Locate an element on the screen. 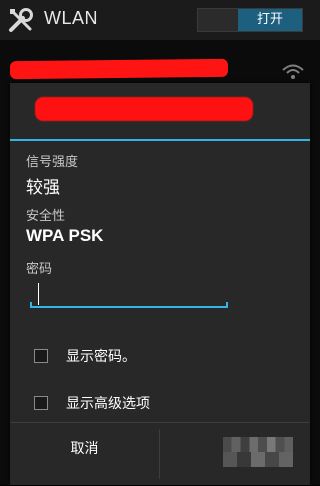 This screenshot has width=320, height=486. text-cursor is located at coordinates (38, 294).